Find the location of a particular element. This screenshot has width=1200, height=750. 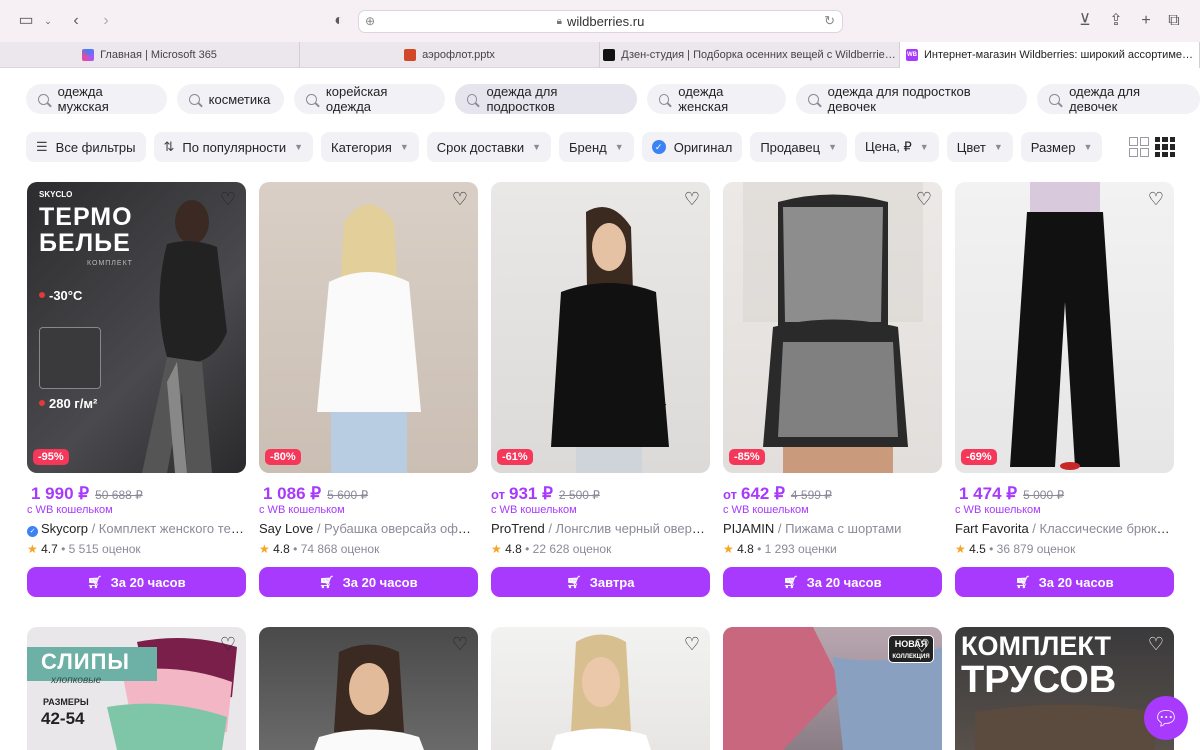

grid-large-view-icon is located at coordinates (1139, 147).